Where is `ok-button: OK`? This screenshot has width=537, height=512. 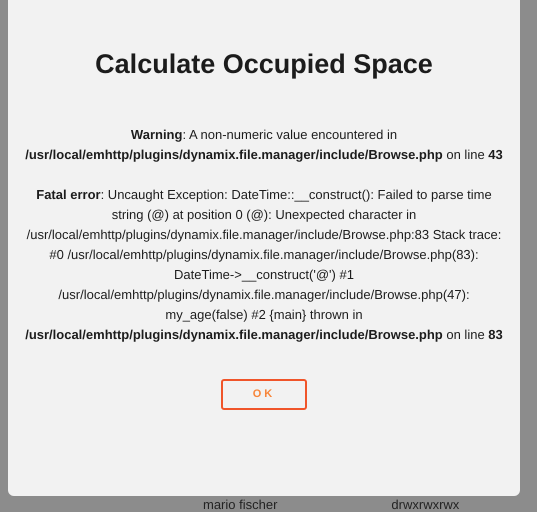
ok-button: OK is located at coordinates (264, 394).